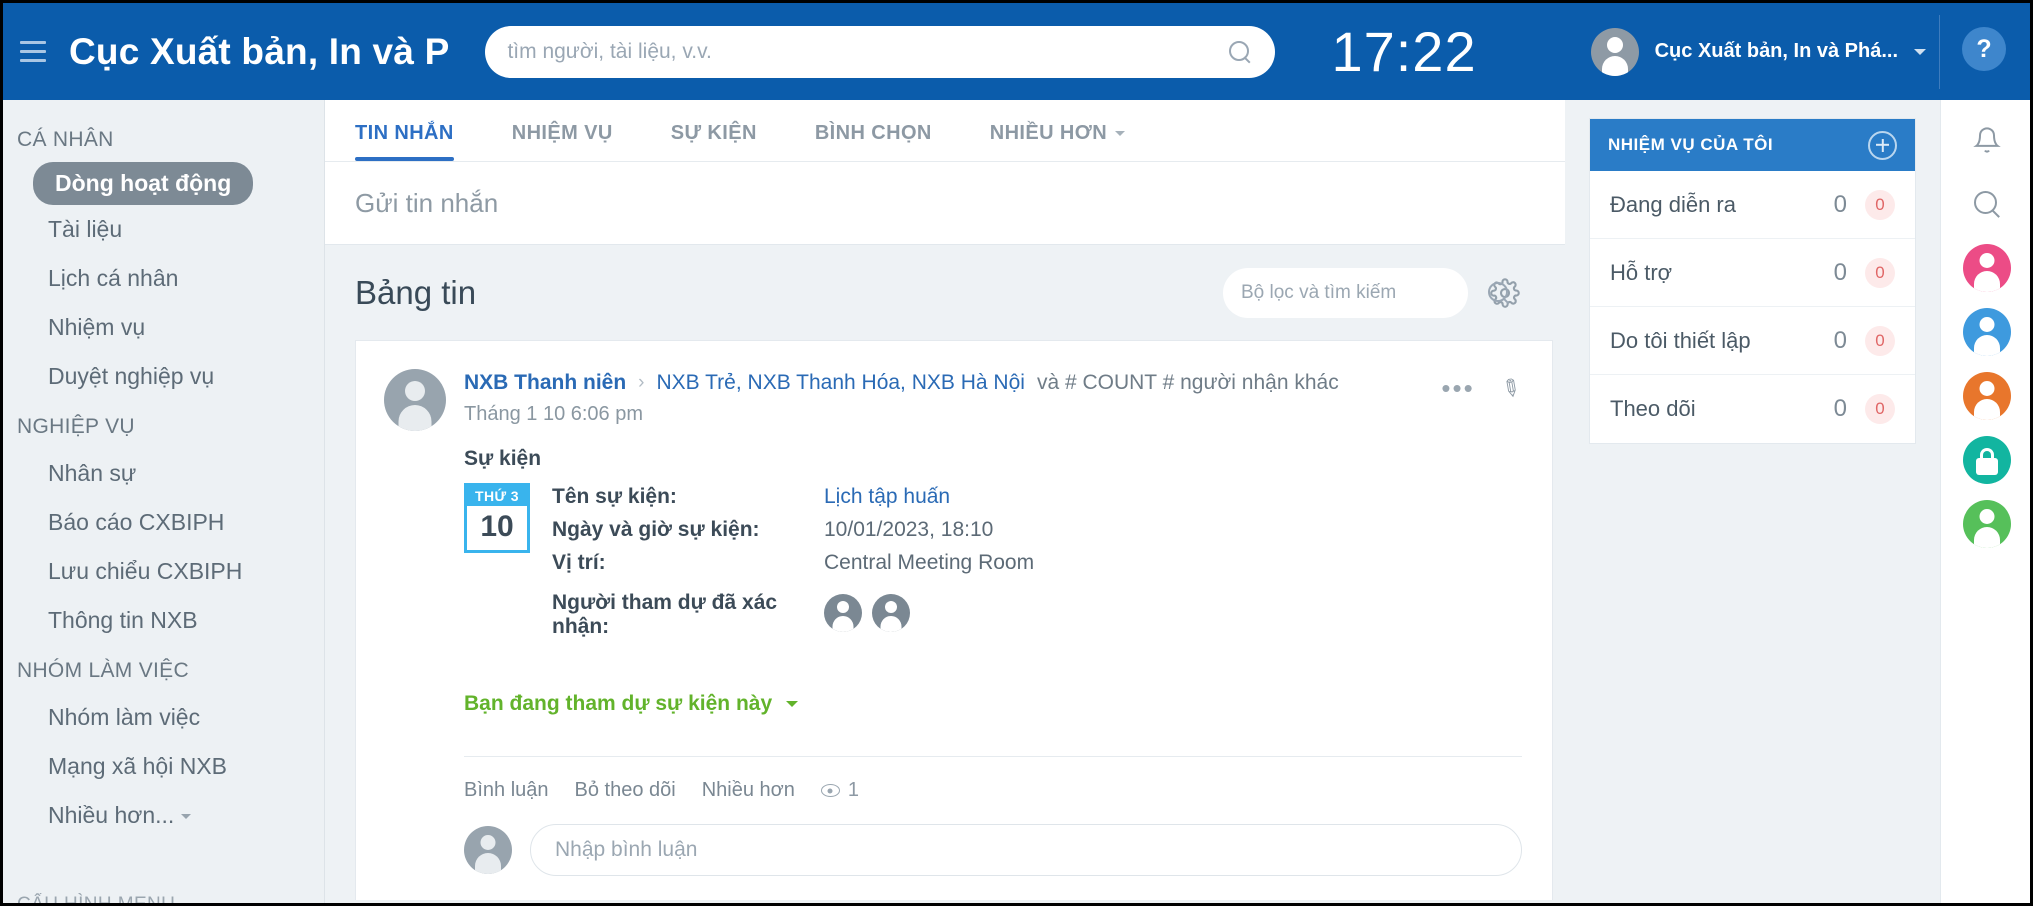 The width and height of the screenshot is (2033, 906). I want to click on tab-nhieu-hon: NHIỀU HƠN, so click(1058, 141).